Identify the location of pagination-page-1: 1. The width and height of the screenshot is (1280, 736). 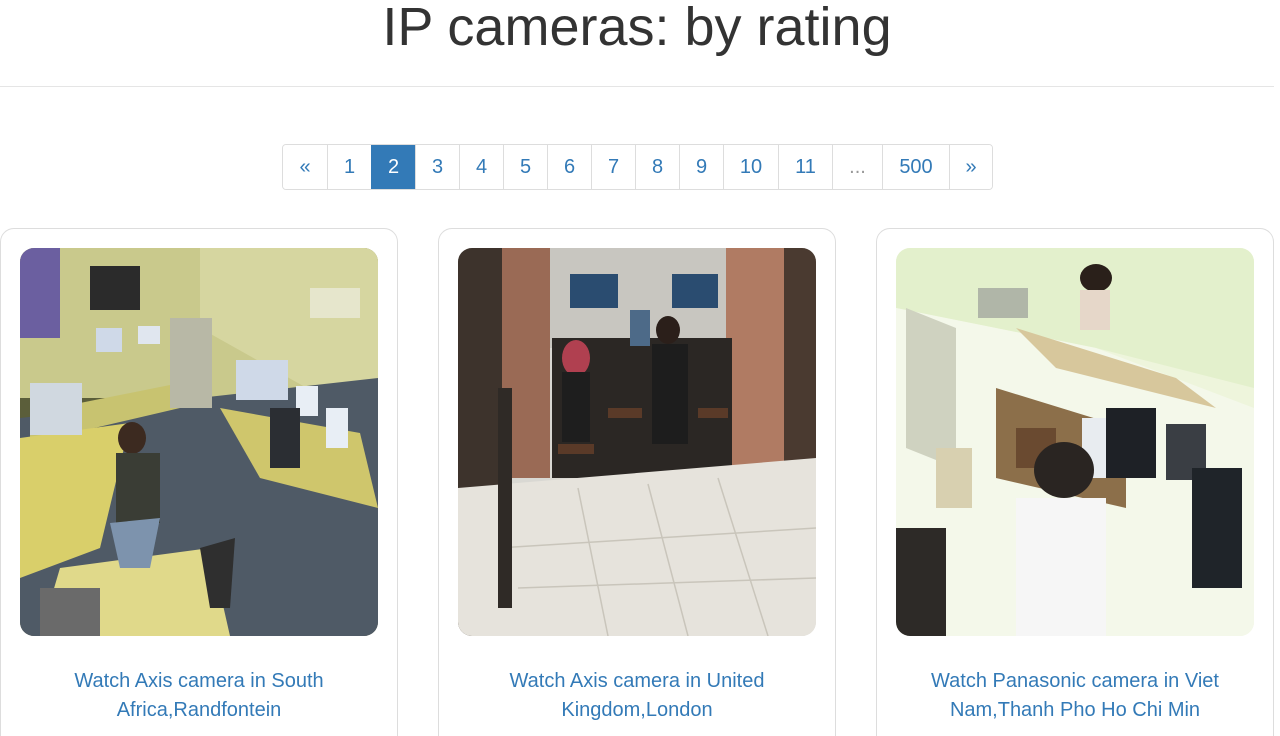
(349, 167).